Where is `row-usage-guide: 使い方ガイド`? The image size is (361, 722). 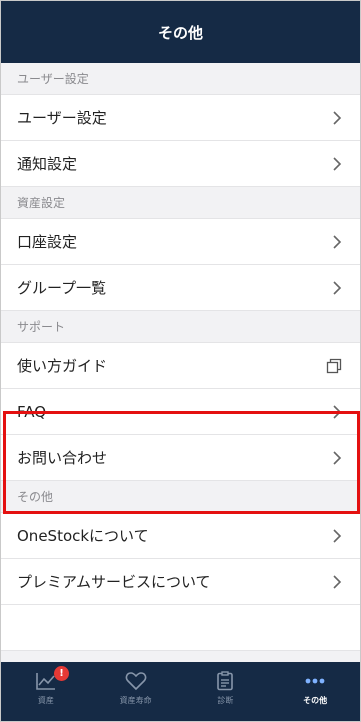
row-usage-guide: 使い方ガイド is located at coordinates (180, 366).